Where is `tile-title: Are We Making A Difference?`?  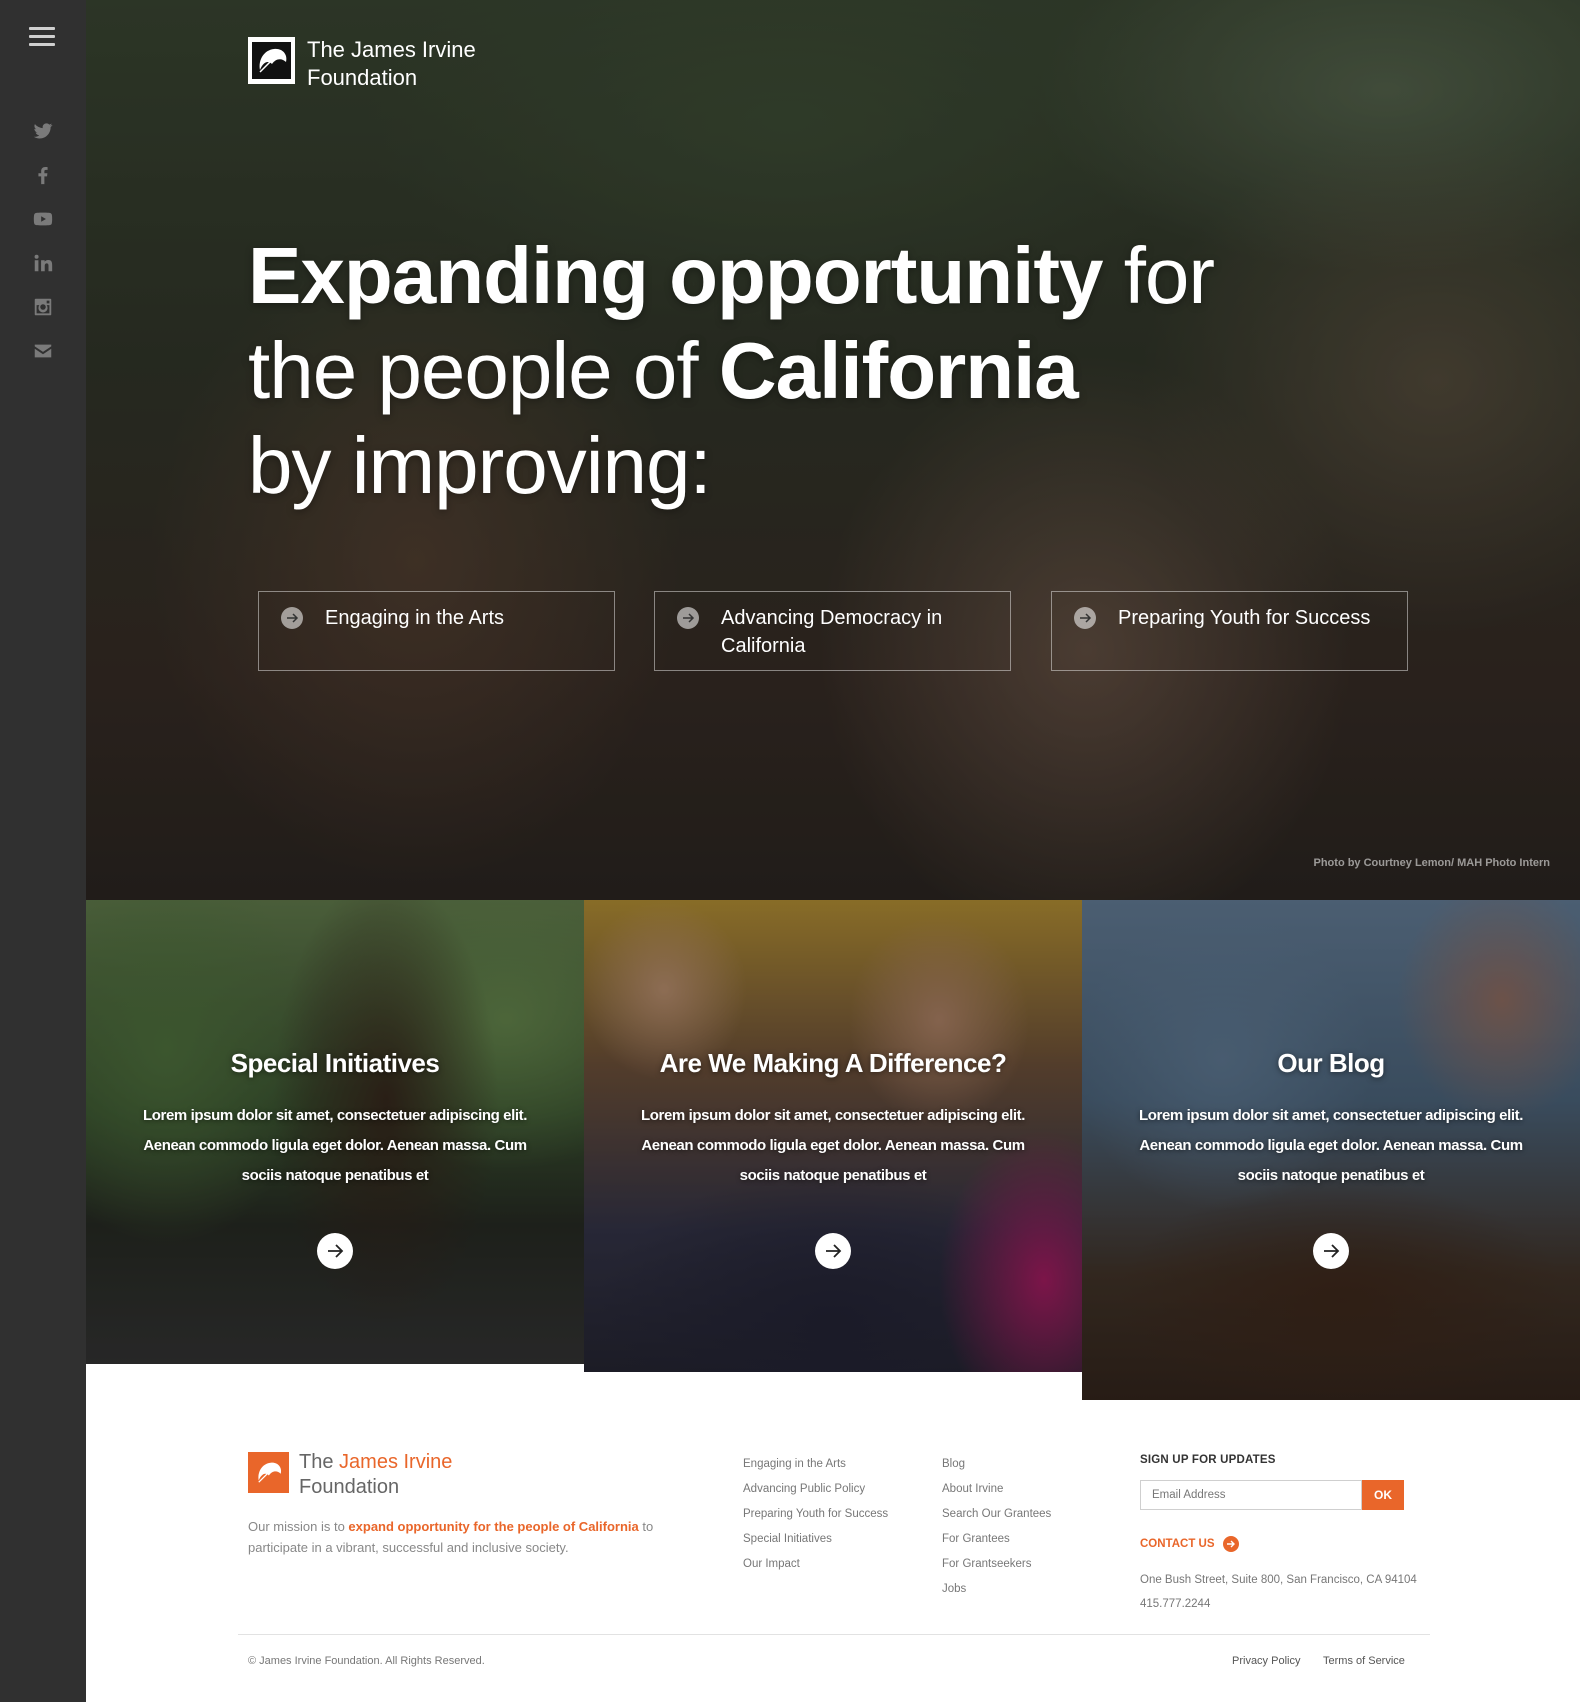
tile-title: Are We Making A Difference? is located at coordinates (833, 1063).